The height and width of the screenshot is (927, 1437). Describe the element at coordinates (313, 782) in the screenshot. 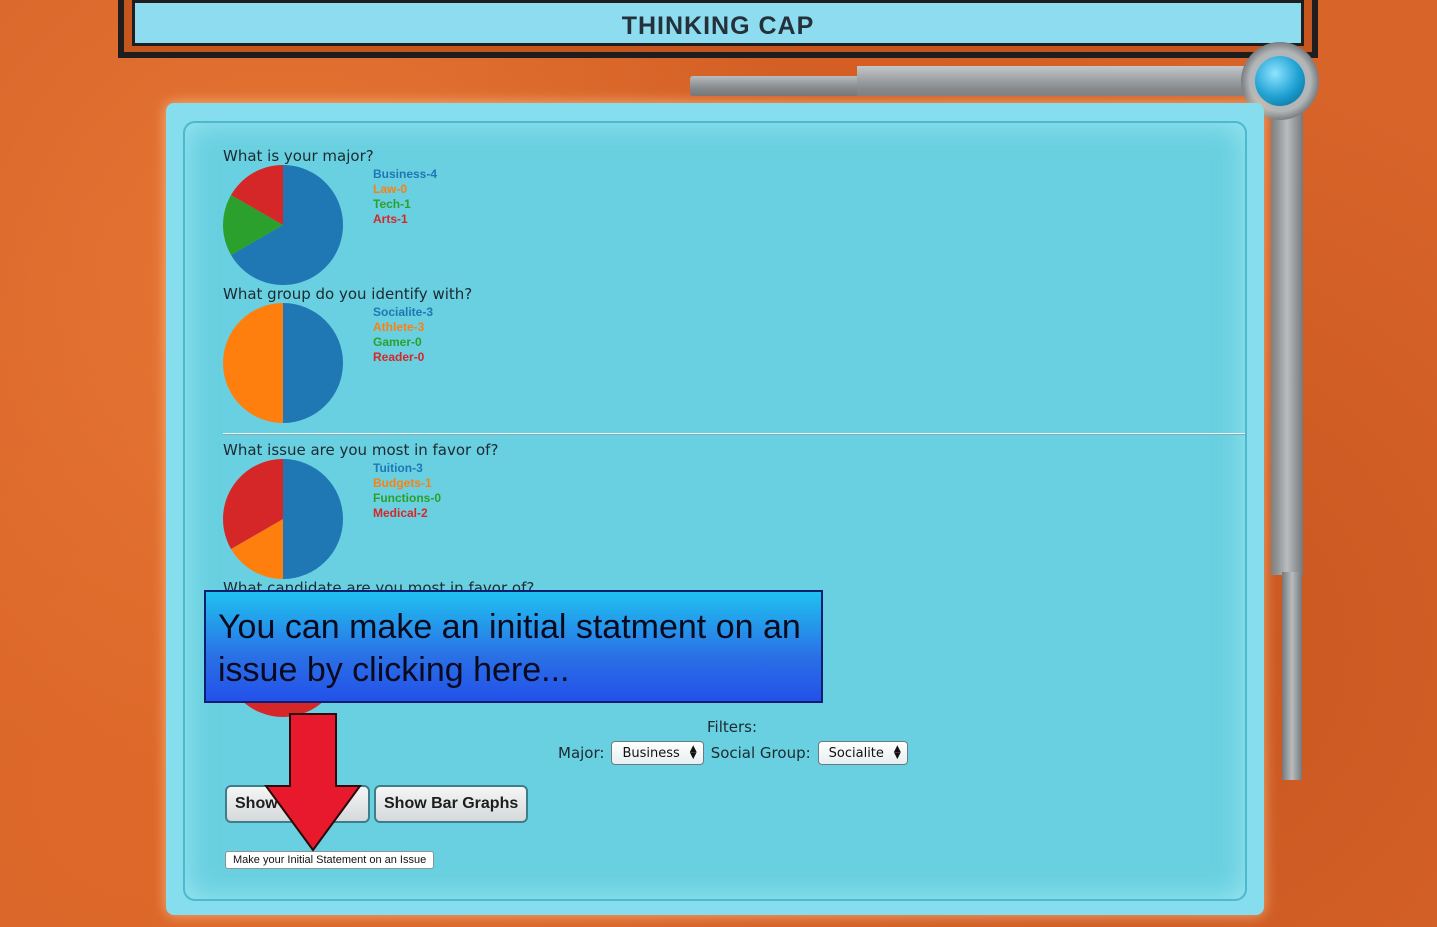

I see `arrow-down-icon` at that location.